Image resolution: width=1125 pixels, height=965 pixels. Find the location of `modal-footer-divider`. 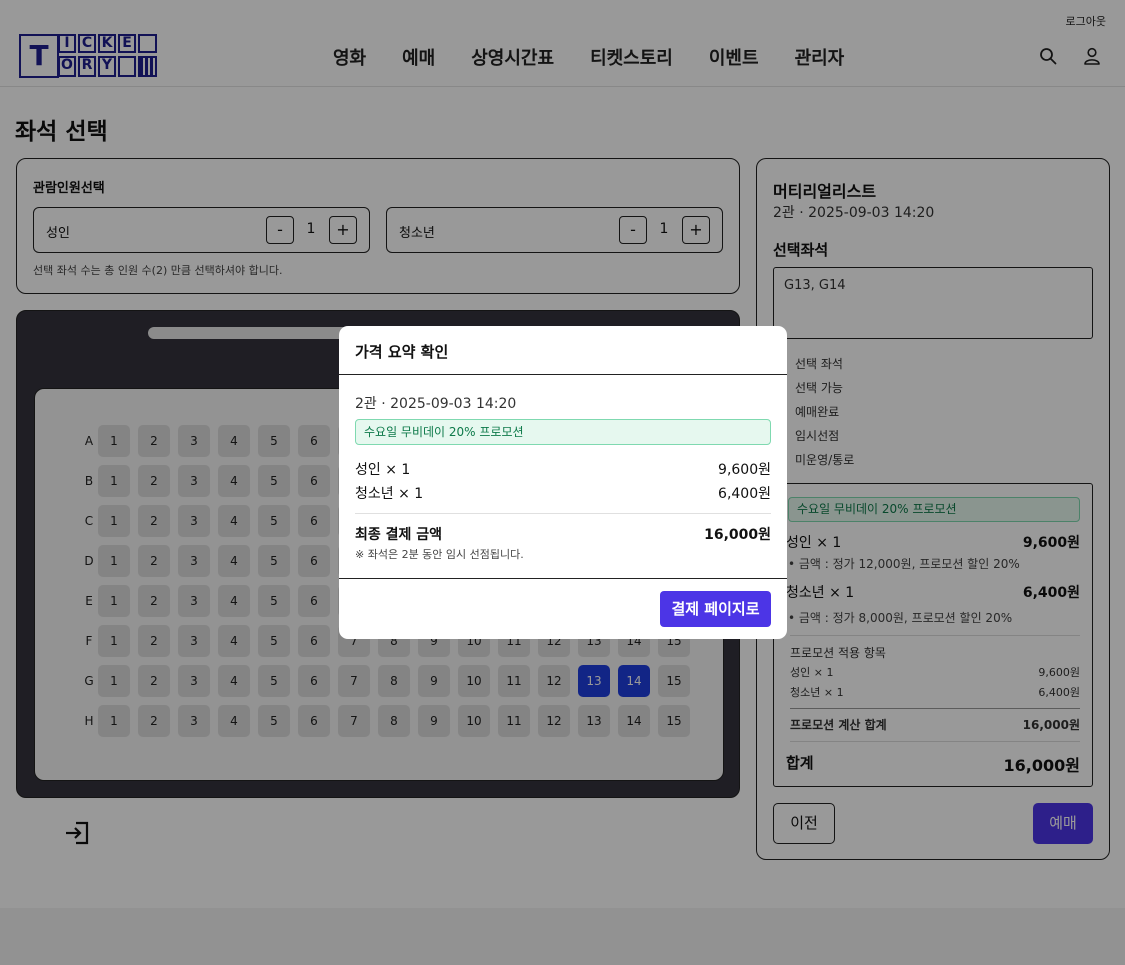

modal-footer-divider is located at coordinates (563, 578).